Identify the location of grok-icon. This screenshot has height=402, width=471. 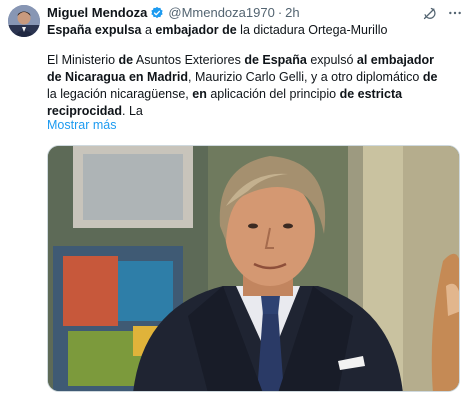
(429, 13).